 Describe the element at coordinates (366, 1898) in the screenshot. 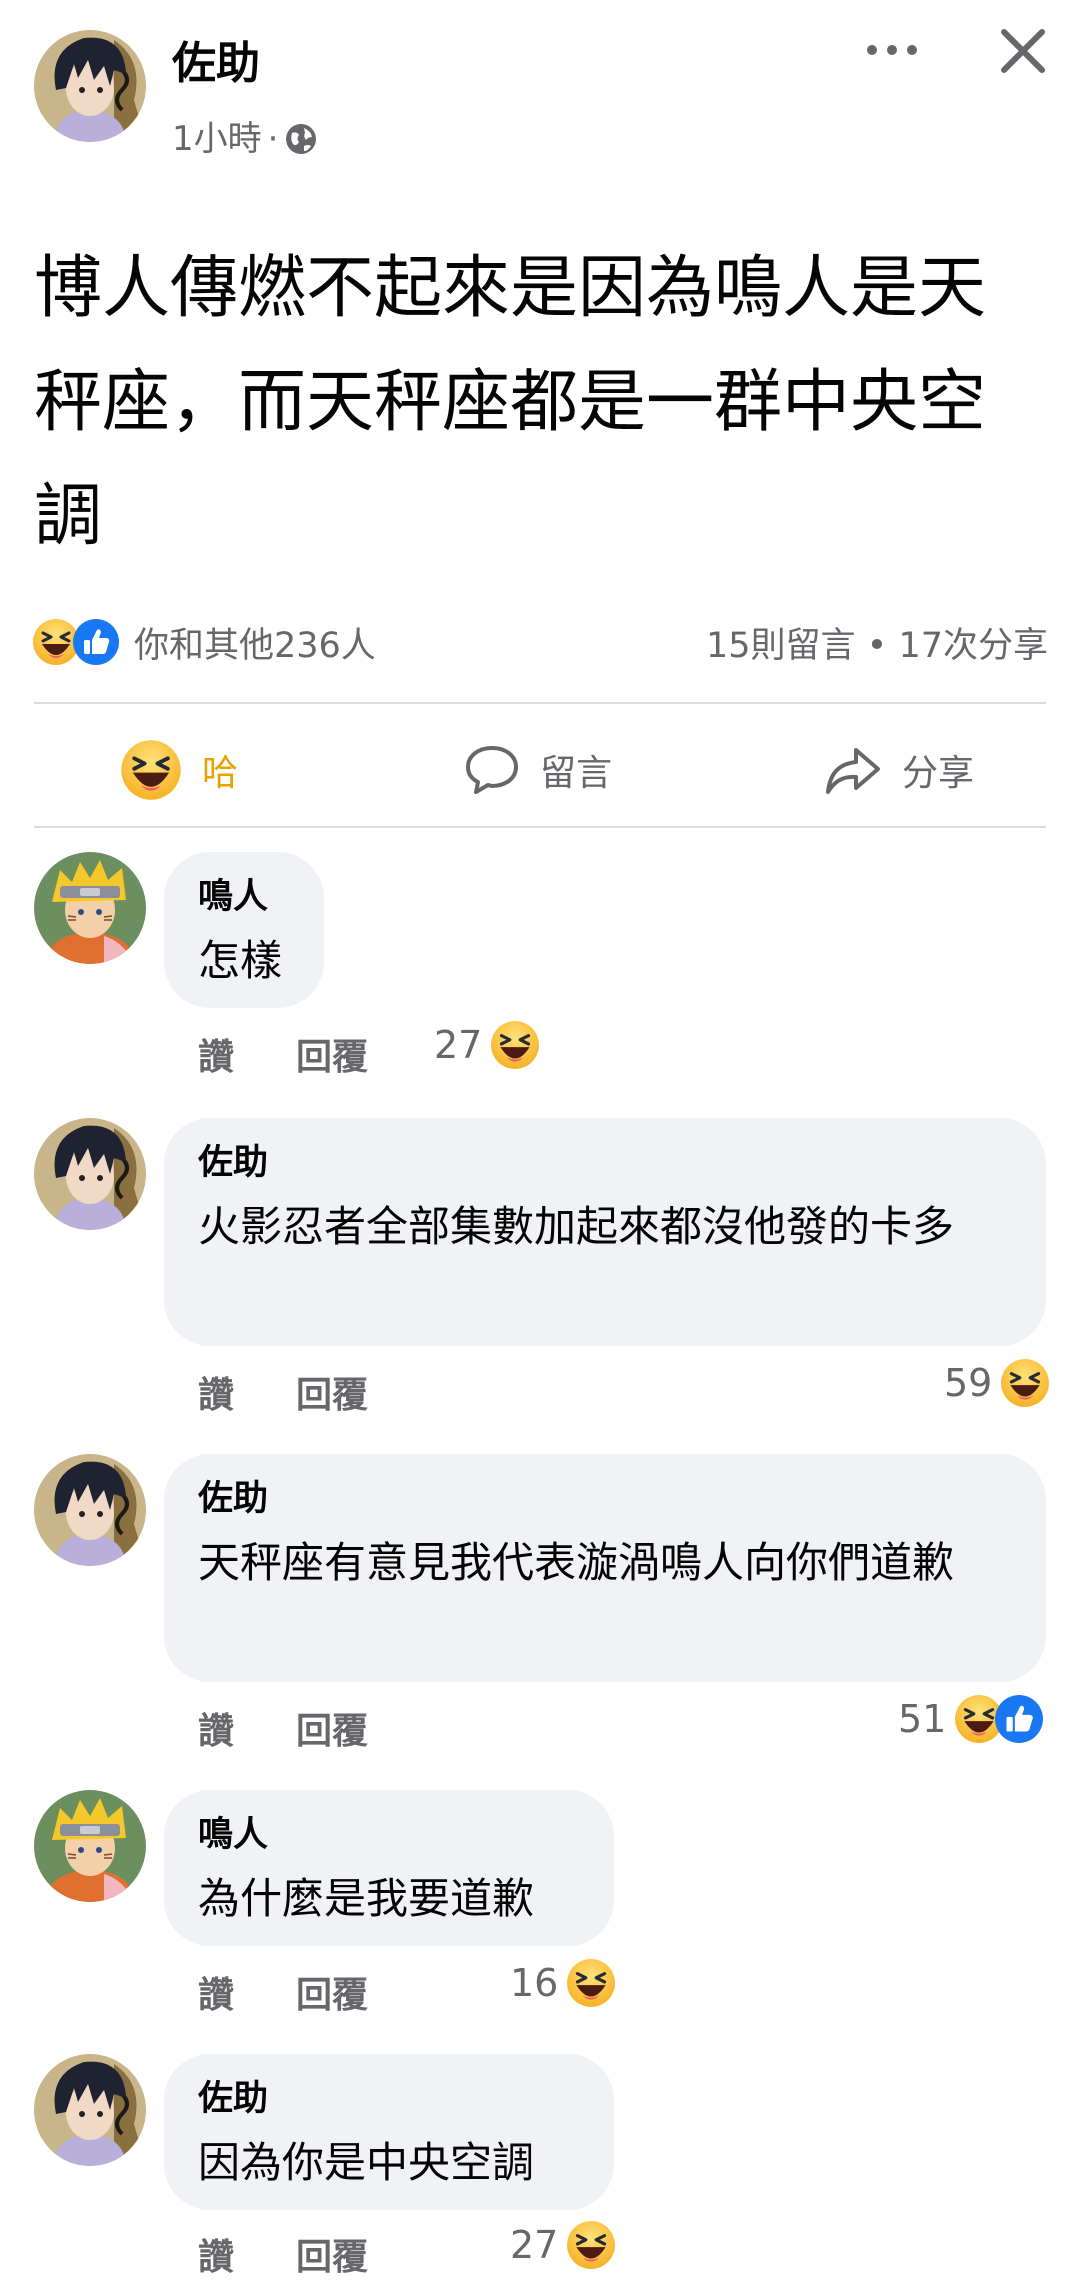

I see `comment-text: 為什麼是我要道歉` at that location.